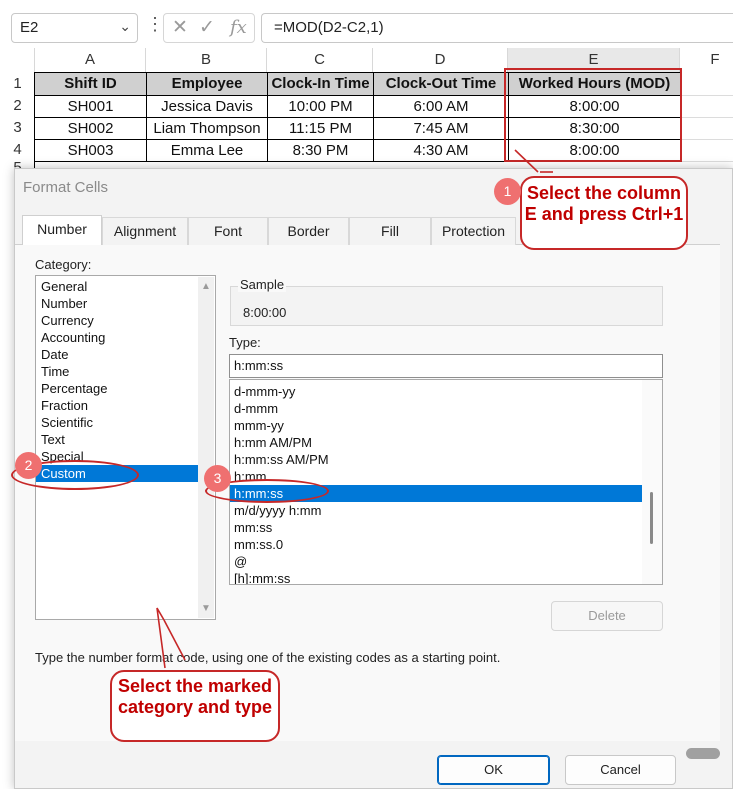 This screenshot has width=733, height=789. Describe the element at coordinates (436, 391) in the screenshot. I see `type-item: d-mmm-yy` at that location.